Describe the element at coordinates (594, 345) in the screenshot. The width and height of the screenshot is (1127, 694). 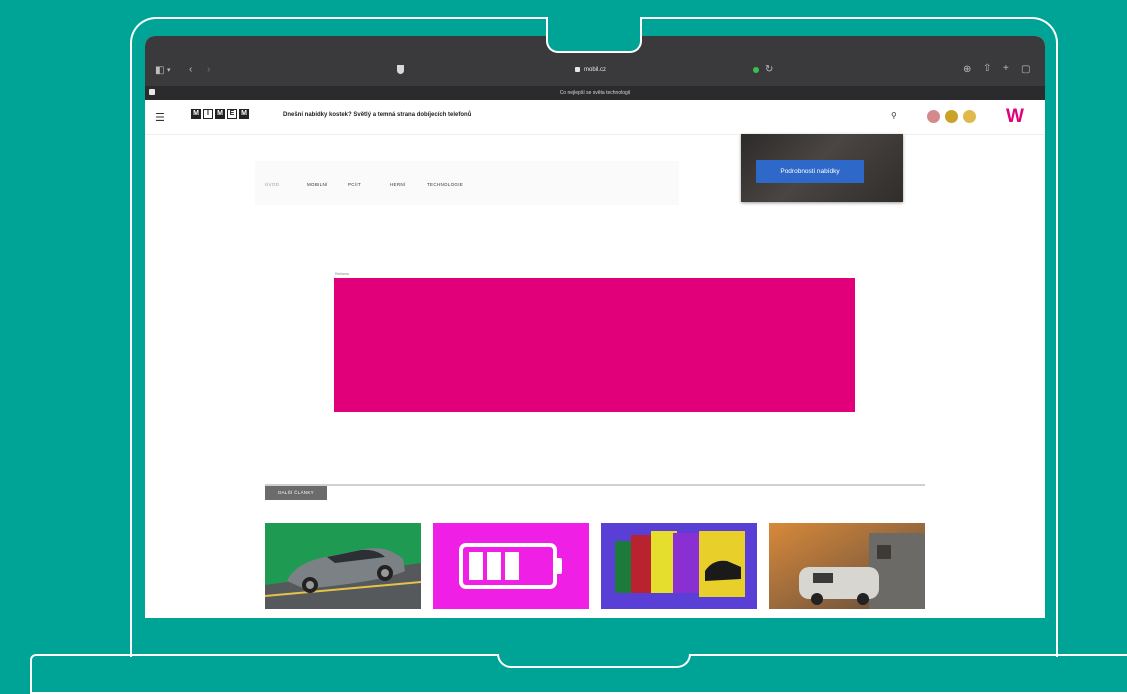
I see `advertisement` at that location.